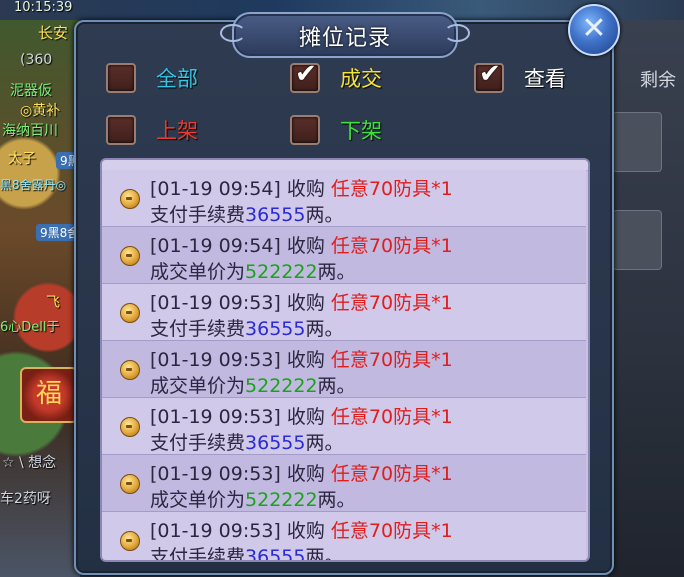 This screenshot has width=684, height=577. I want to click on record-row: [01-19 09:54] 收购 任意70防具*1 成交单价为522222两。, so click(344, 255).